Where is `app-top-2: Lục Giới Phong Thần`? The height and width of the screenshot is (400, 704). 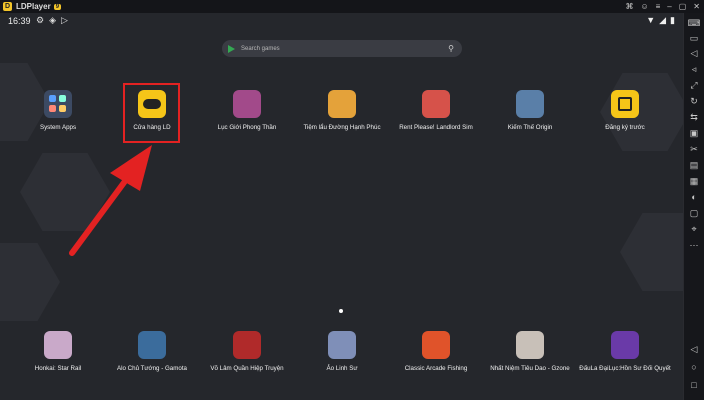
app-top-2: Lục Giới Phong Thần is located at coordinates (247, 111).